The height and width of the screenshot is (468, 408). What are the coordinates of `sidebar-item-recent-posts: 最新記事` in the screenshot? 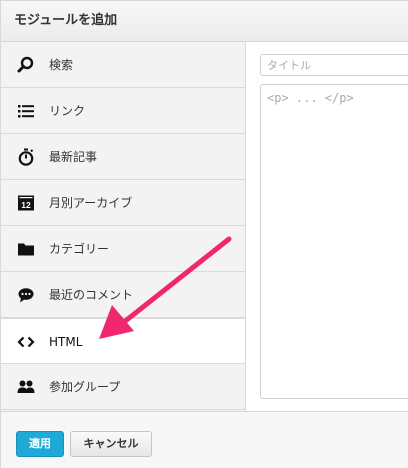 It's located at (123, 157).